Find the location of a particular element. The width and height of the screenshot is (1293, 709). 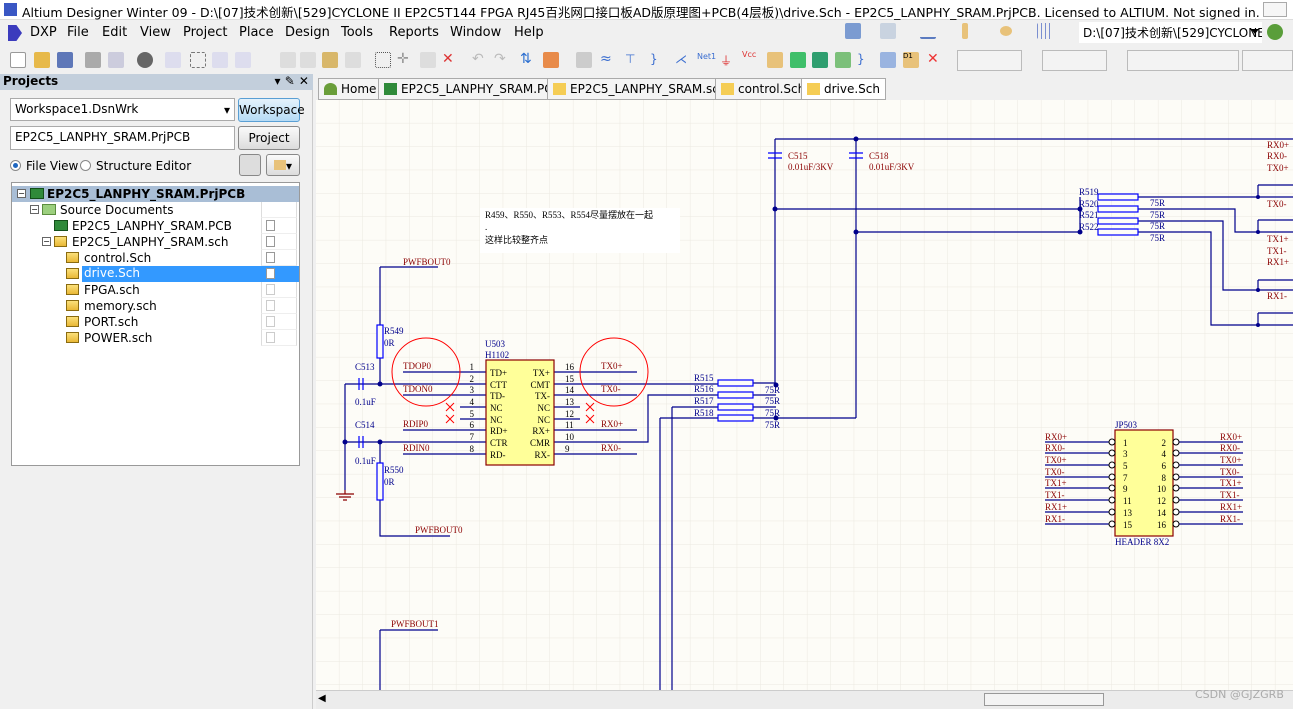

structure-editor-radio is located at coordinates (85, 165).